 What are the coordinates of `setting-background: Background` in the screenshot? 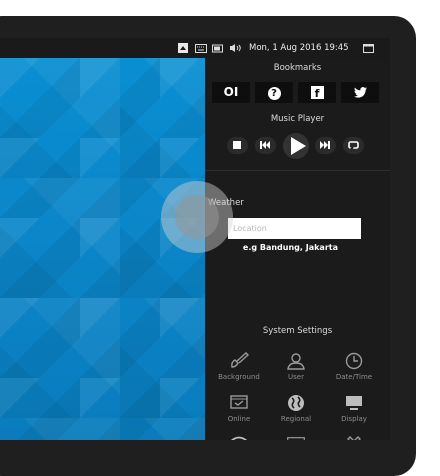 It's located at (239, 365).